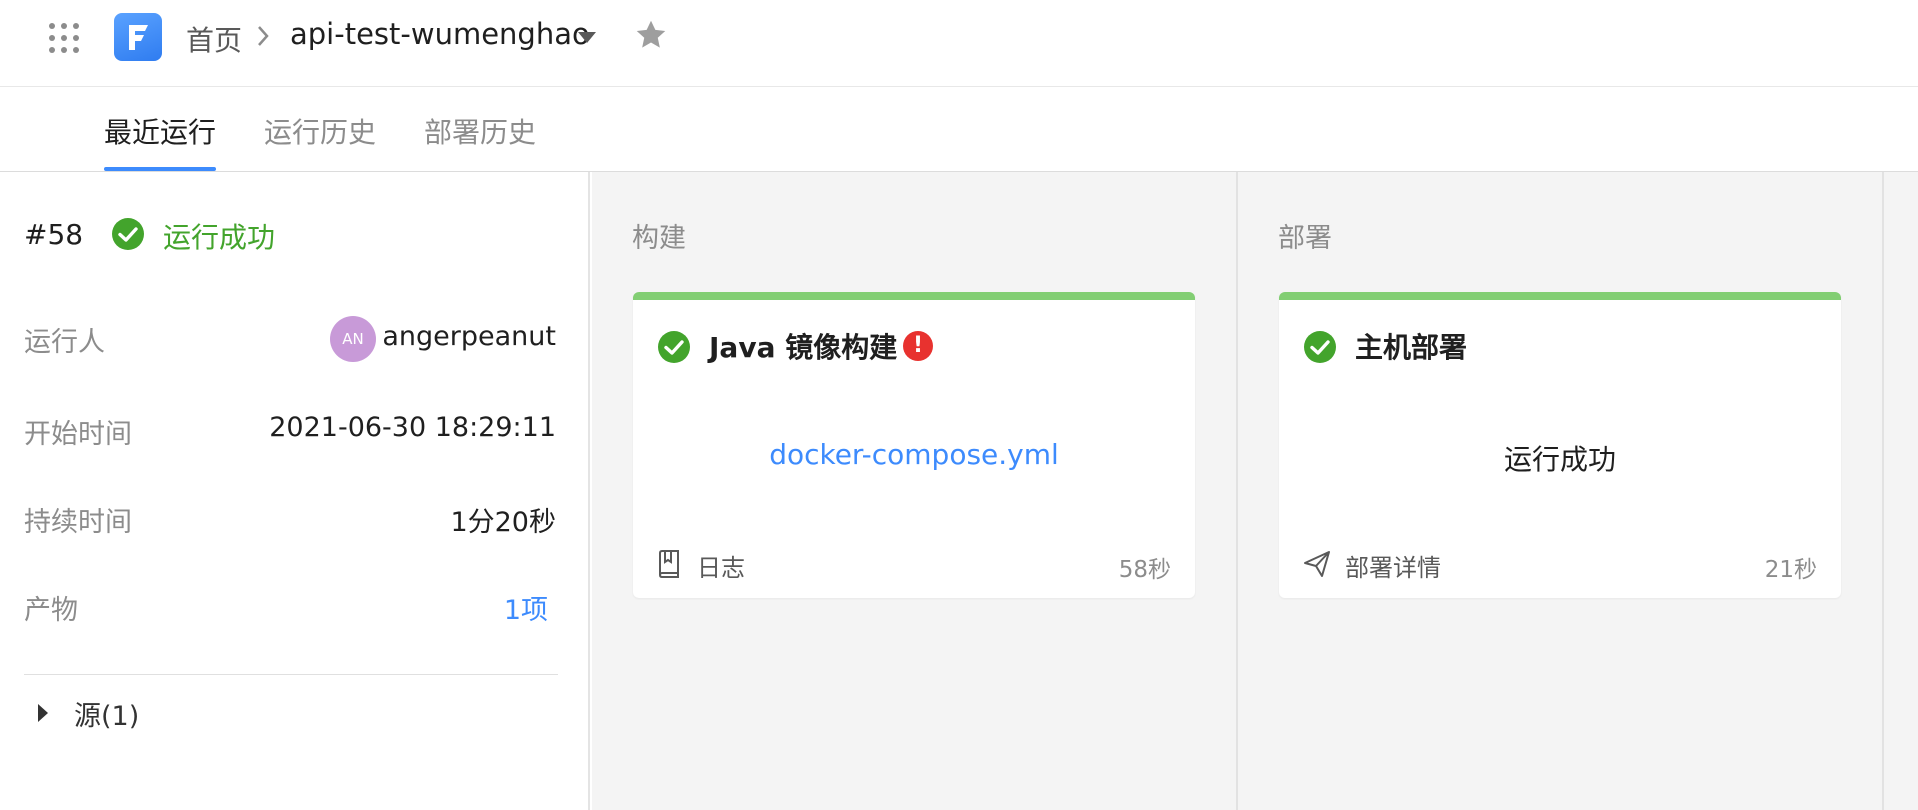 The width and height of the screenshot is (1918, 810). What do you see at coordinates (78, 522) in the screenshot?
I see `duration-label: 持续时间` at bounding box center [78, 522].